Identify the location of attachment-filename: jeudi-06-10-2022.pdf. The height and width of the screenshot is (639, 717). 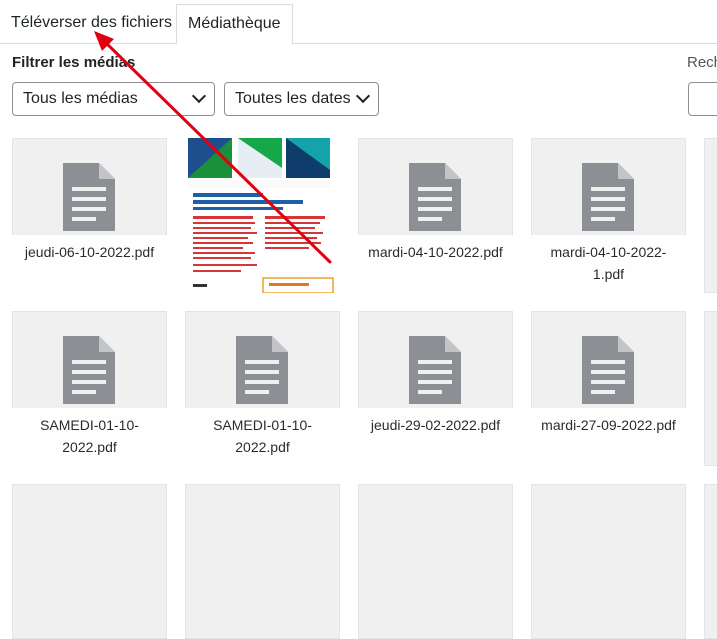
(89, 264).